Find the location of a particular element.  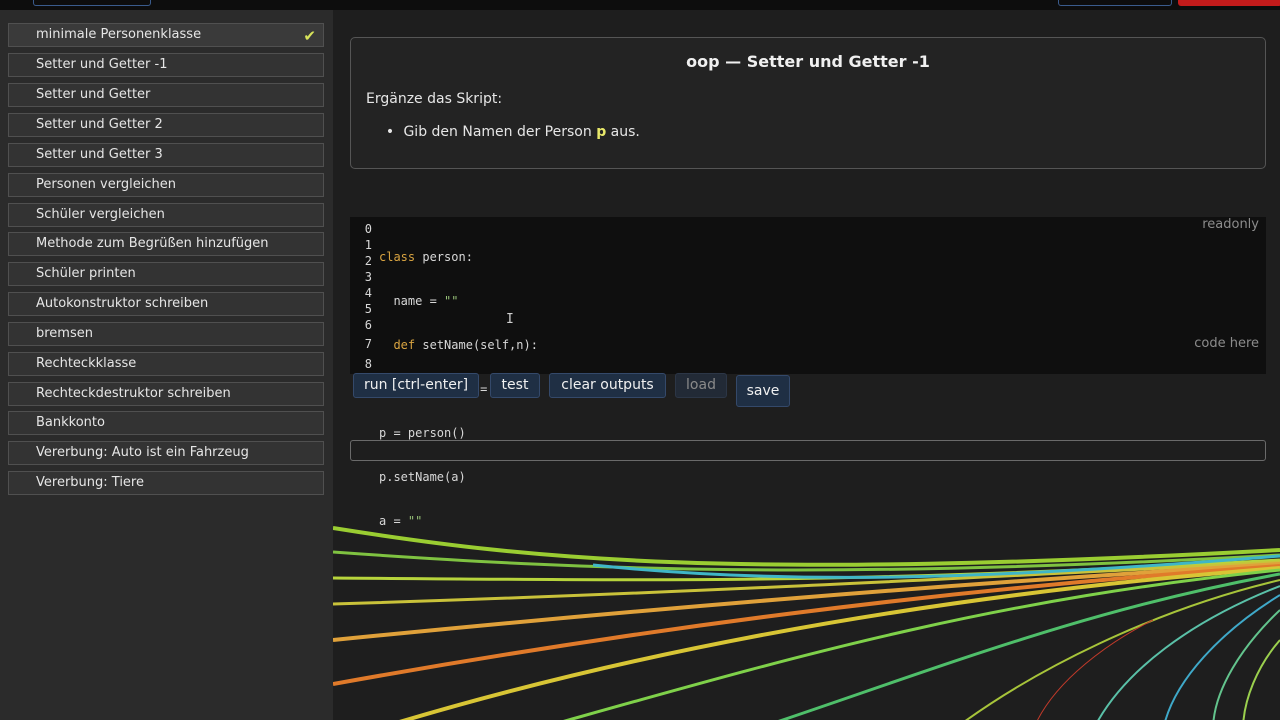

sidebar-item-label: Setter und Getter -1 is located at coordinates (102, 64).